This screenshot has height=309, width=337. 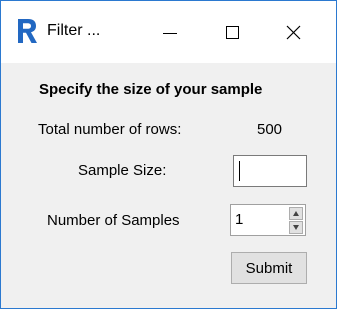 What do you see at coordinates (113, 220) in the screenshot?
I see `num-samples-label: Number of Samples` at bounding box center [113, 220].